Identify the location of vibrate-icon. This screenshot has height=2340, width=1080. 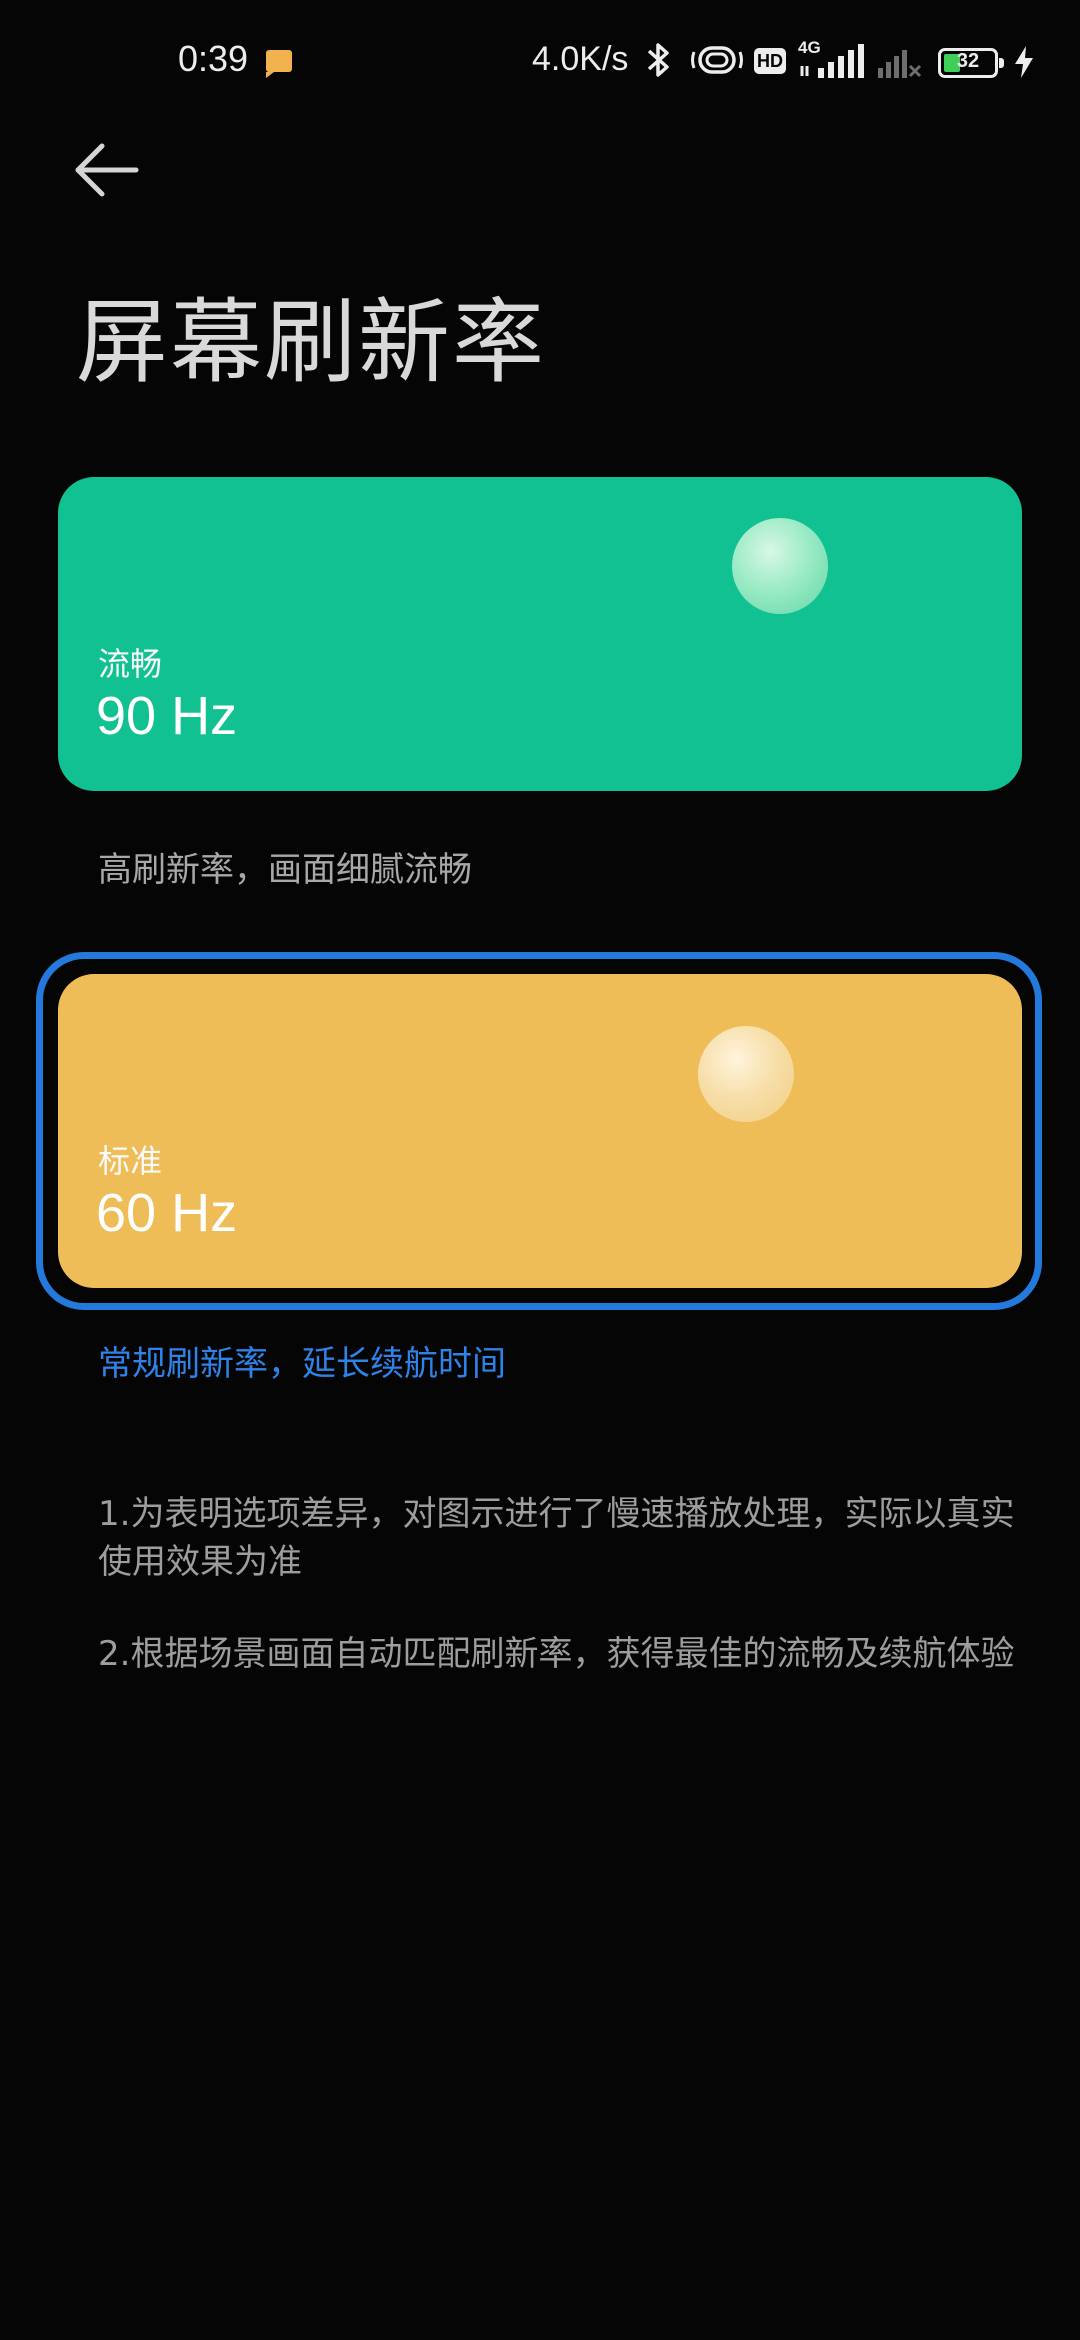
(717, 60).